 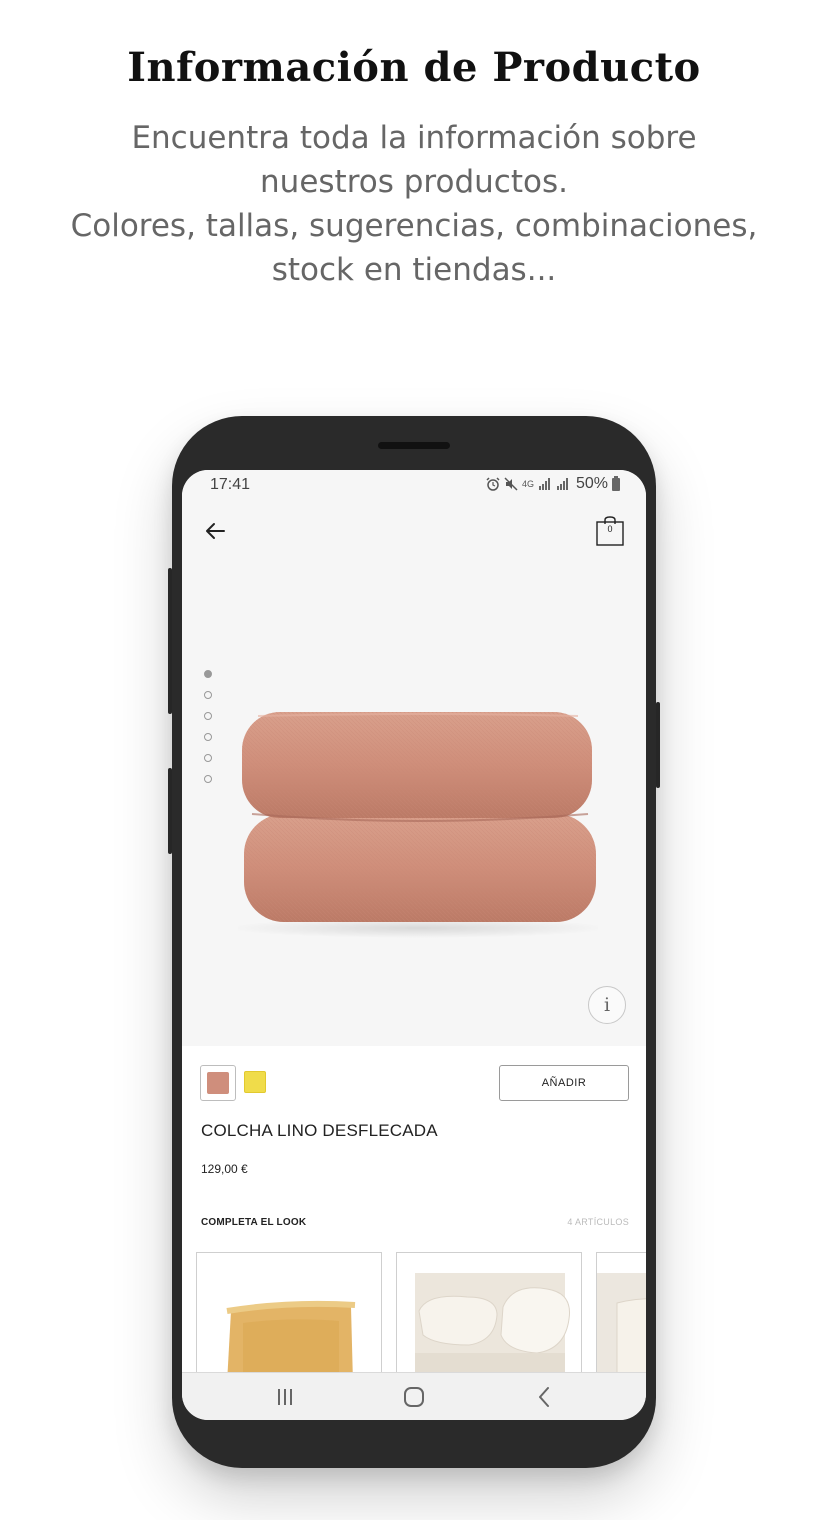 What do you see at coordinates (285, 1397) in the screenshot?
I see `recent-apps-icon` at bounding box center [285, 1397].